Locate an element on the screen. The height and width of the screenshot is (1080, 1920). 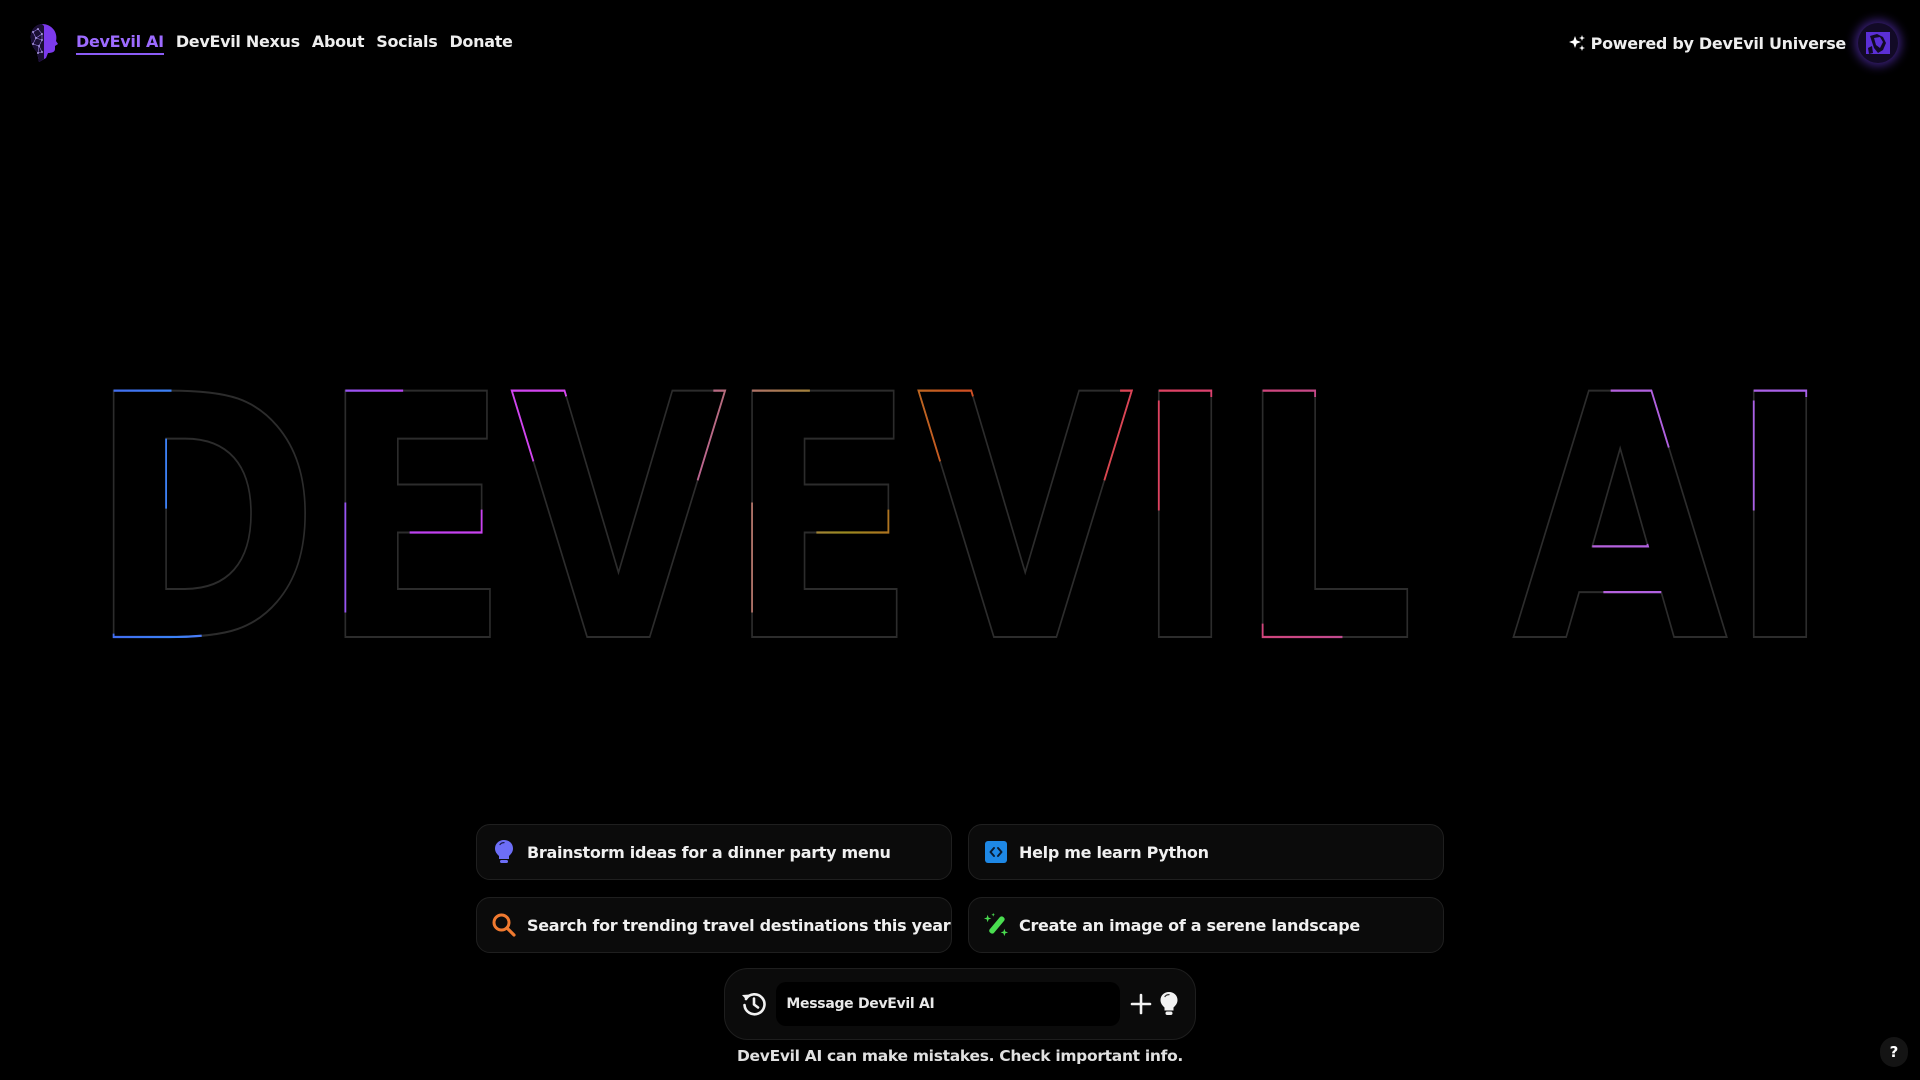
powered-by-link: Powered by DevEvil Universe is located at coordinates (1707, 43).